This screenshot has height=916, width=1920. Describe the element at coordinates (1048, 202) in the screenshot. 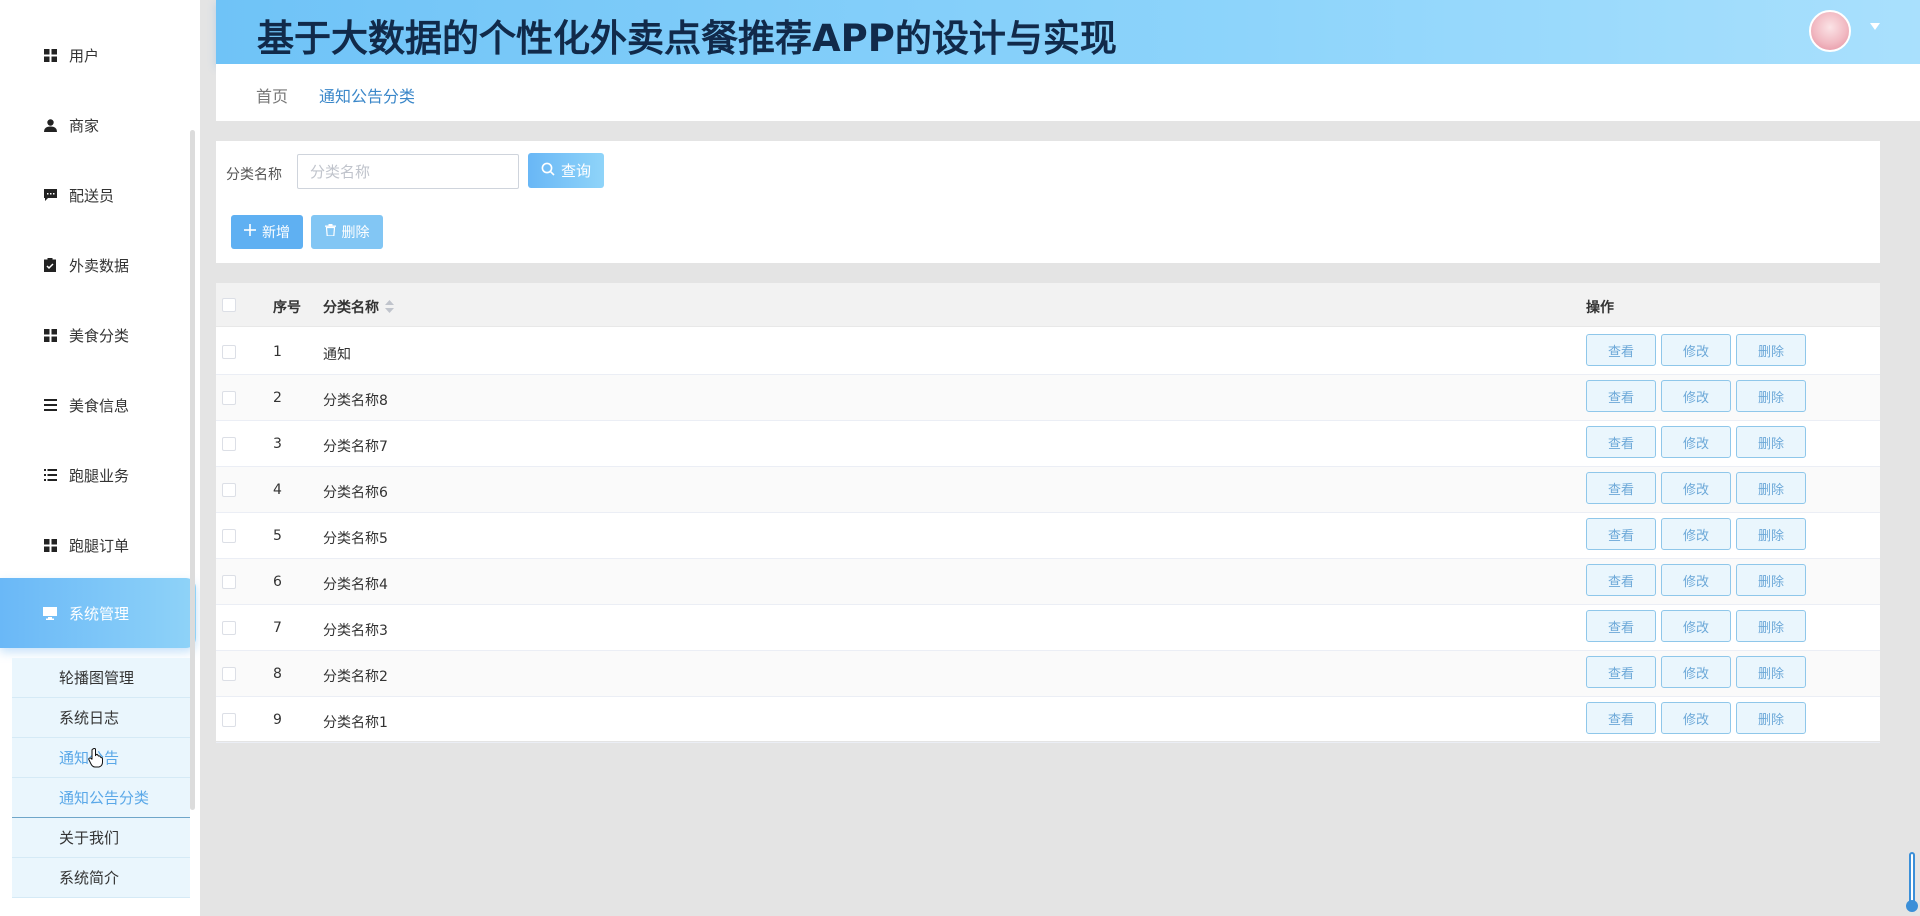

I see `search-panel: 分类名称 查询 新增 删除` at that location.